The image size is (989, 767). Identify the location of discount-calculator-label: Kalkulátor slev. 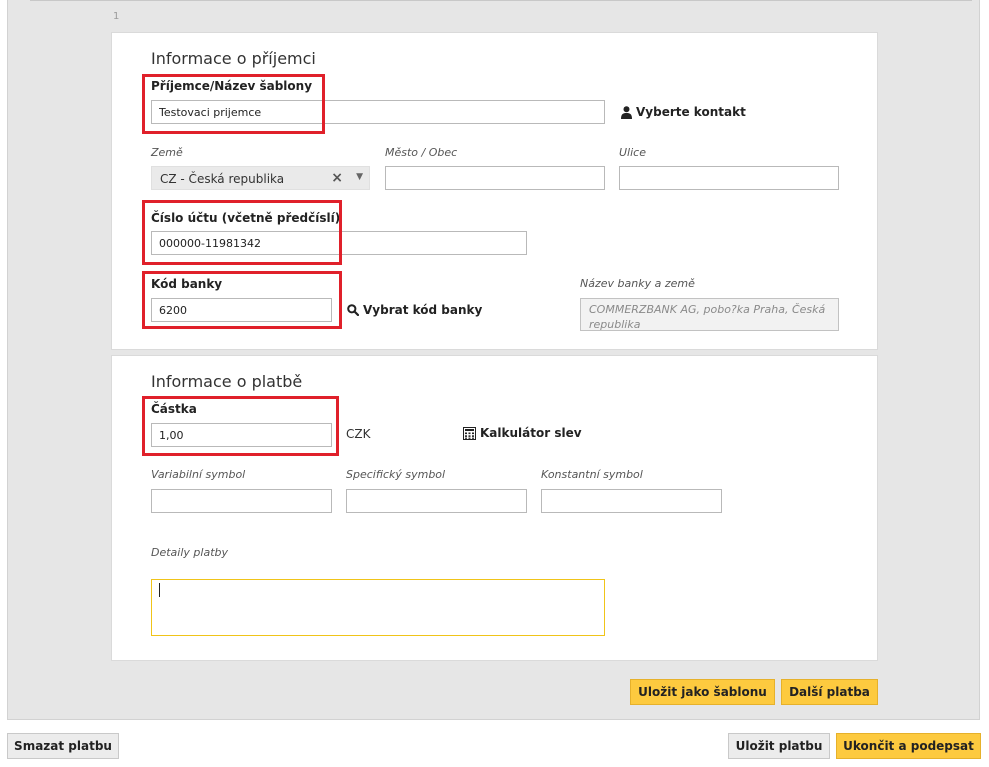
(531, 433).